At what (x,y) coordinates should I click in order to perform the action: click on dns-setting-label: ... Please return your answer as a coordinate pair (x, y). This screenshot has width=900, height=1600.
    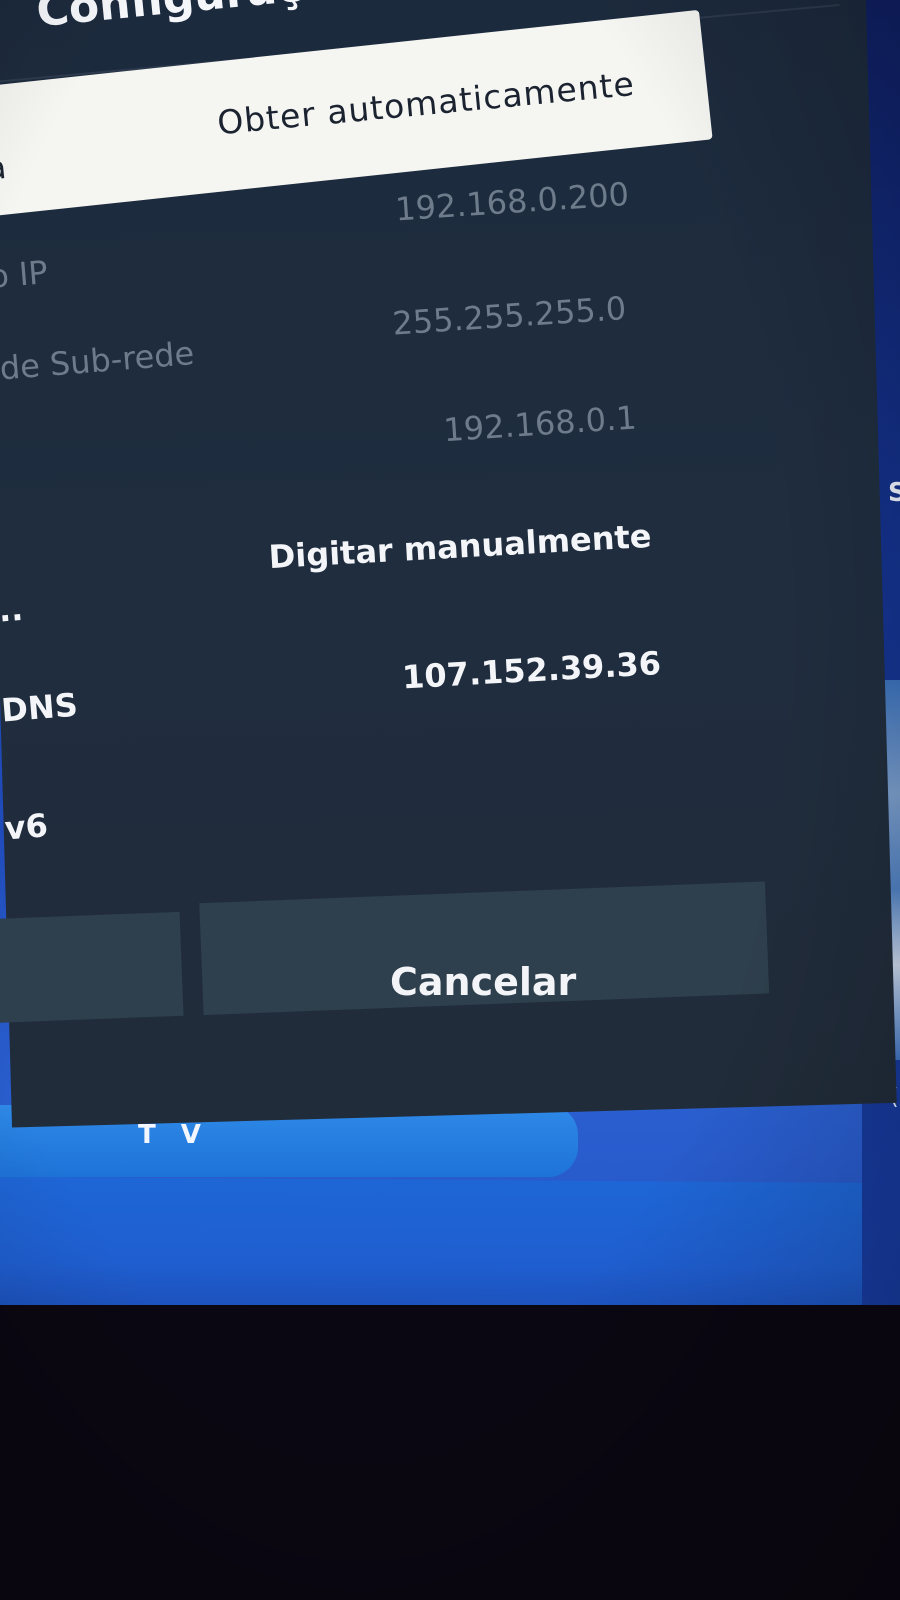
    Looking at the image, I should click on (12, 609).